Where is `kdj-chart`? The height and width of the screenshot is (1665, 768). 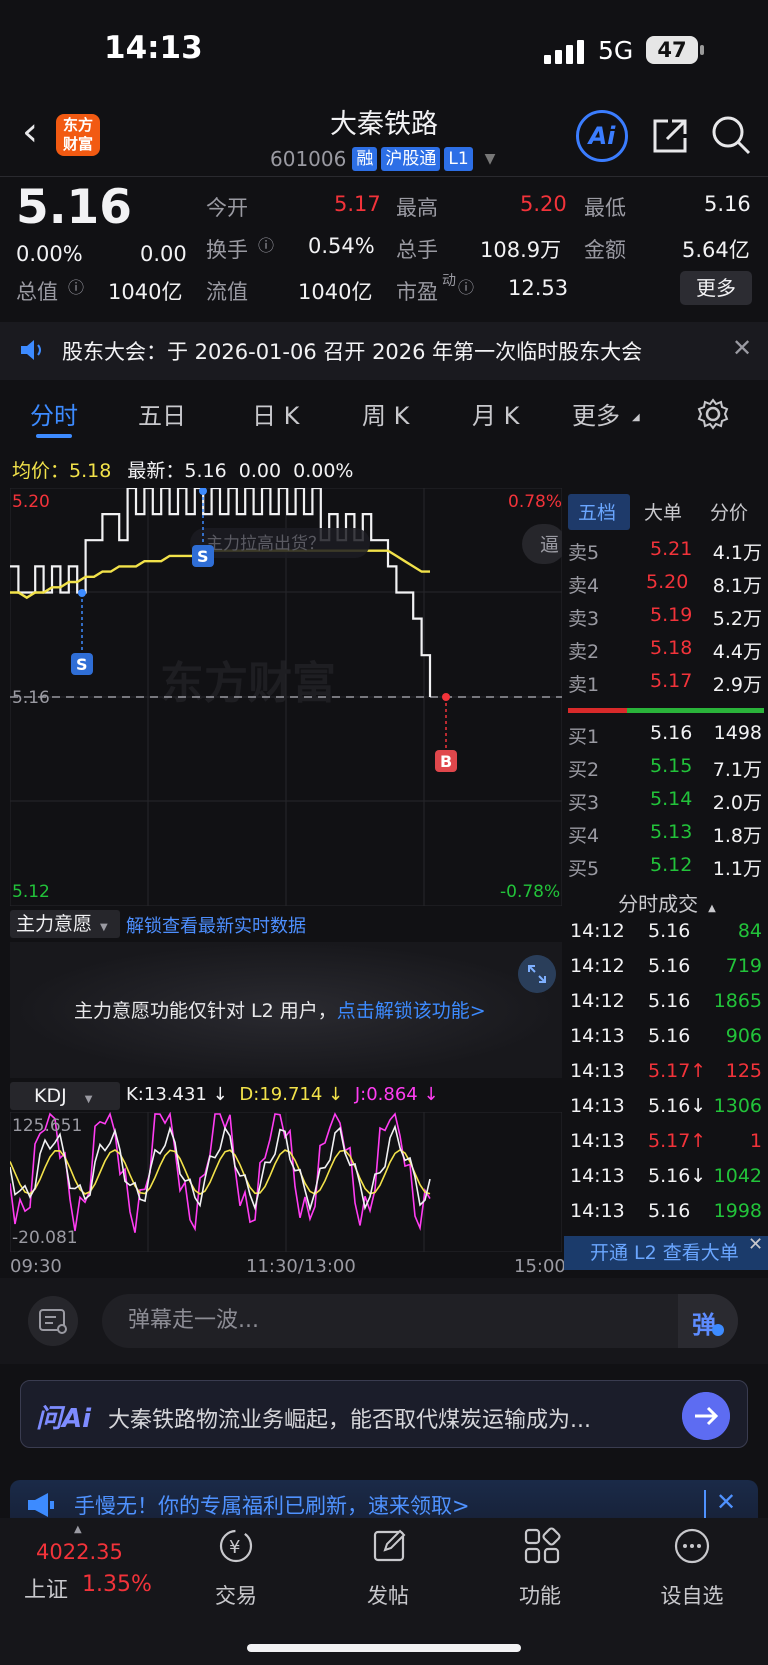
kdj-chart is located at coordinates (286, 1182).